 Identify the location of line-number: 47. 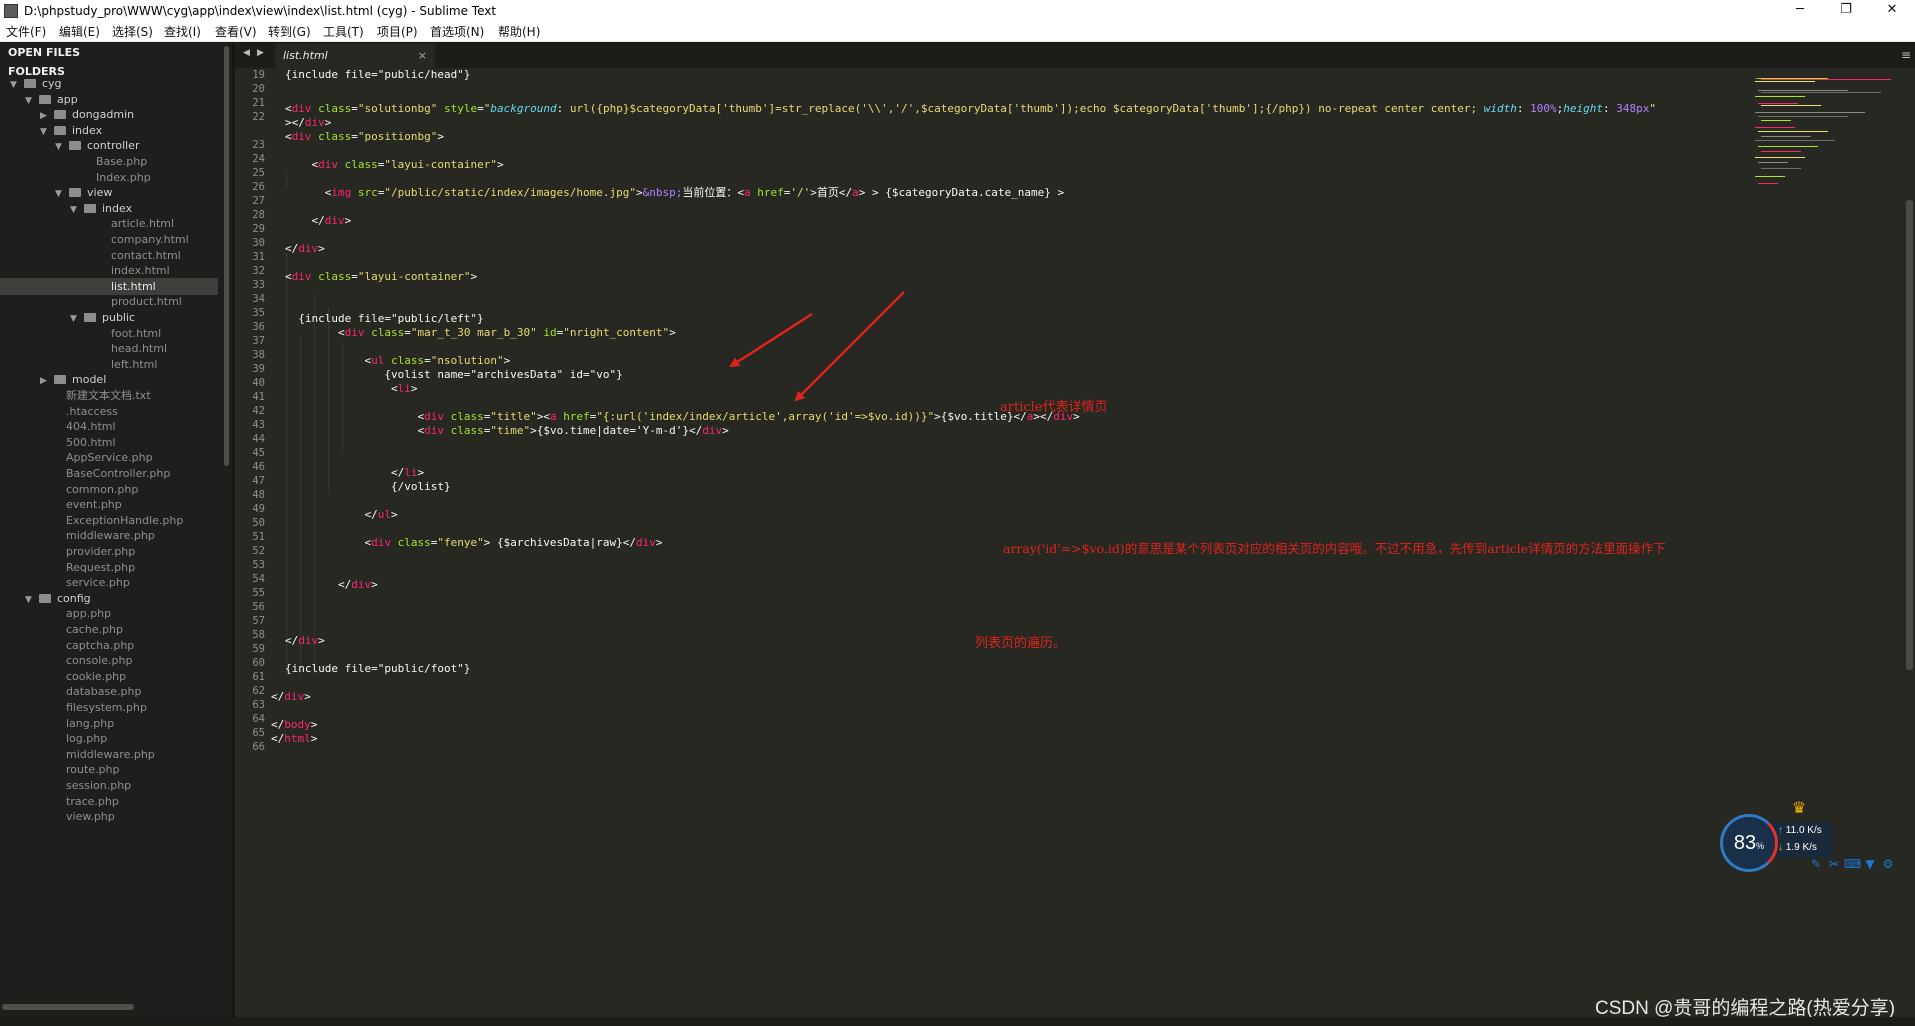
(258, 481).